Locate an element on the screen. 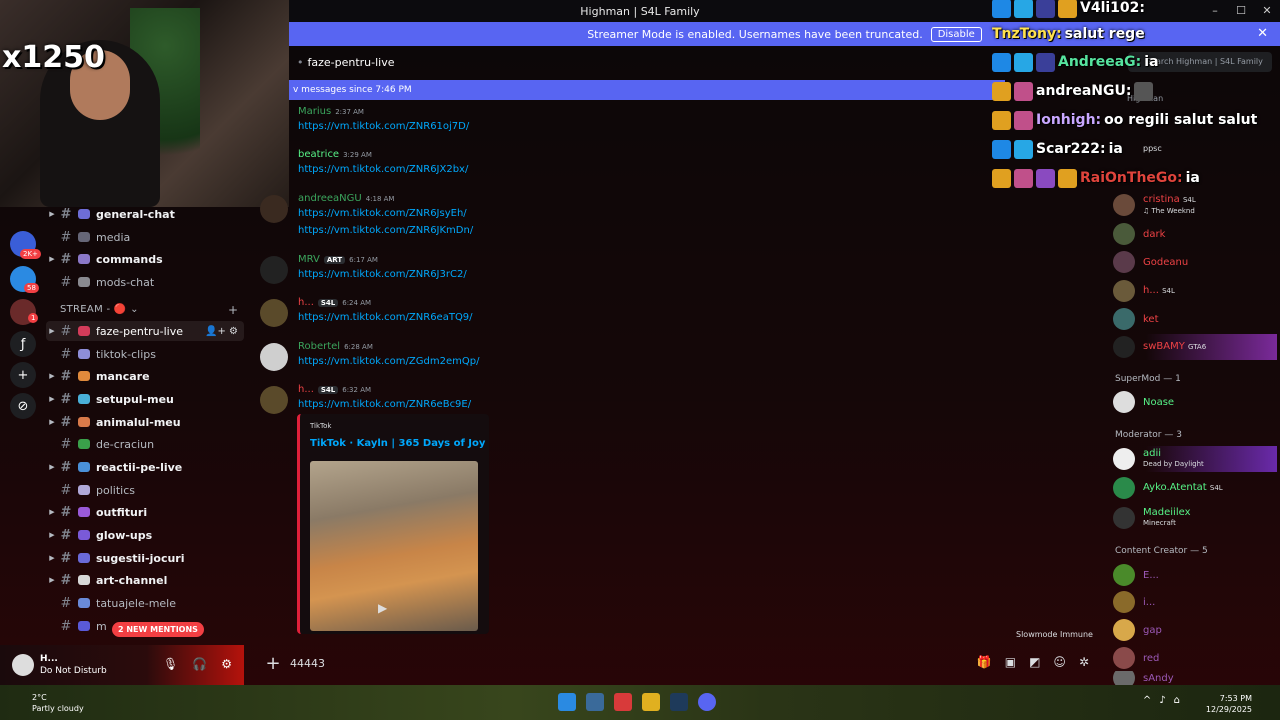 This screenshot has height=720, width=1280. message-input: 44443 is located at coordinates (307, 663).